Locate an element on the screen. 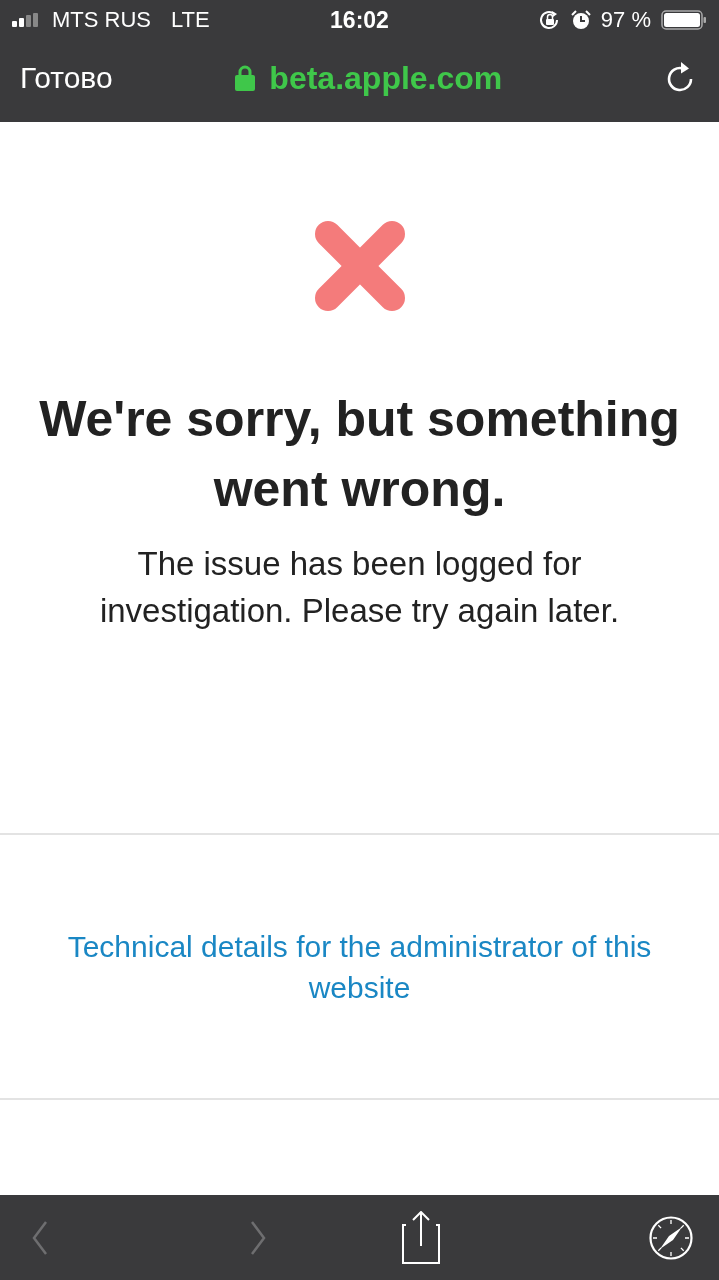  done-button: Готово is located at coordinates (66, 78).